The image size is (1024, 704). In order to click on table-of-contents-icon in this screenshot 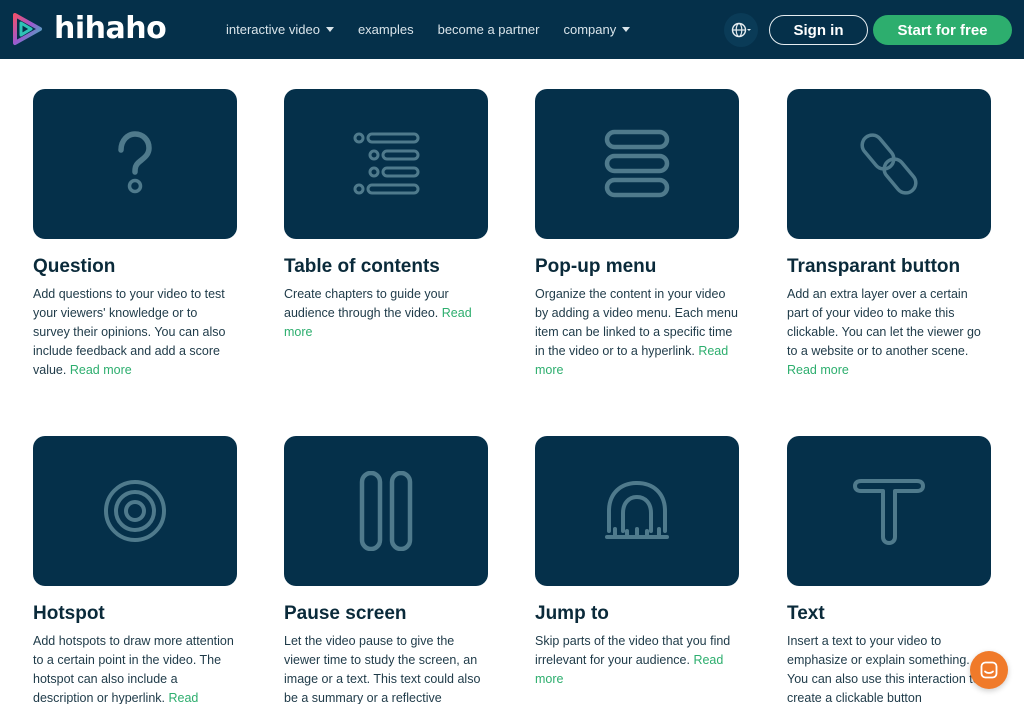, I will do `click(386, 163)`.